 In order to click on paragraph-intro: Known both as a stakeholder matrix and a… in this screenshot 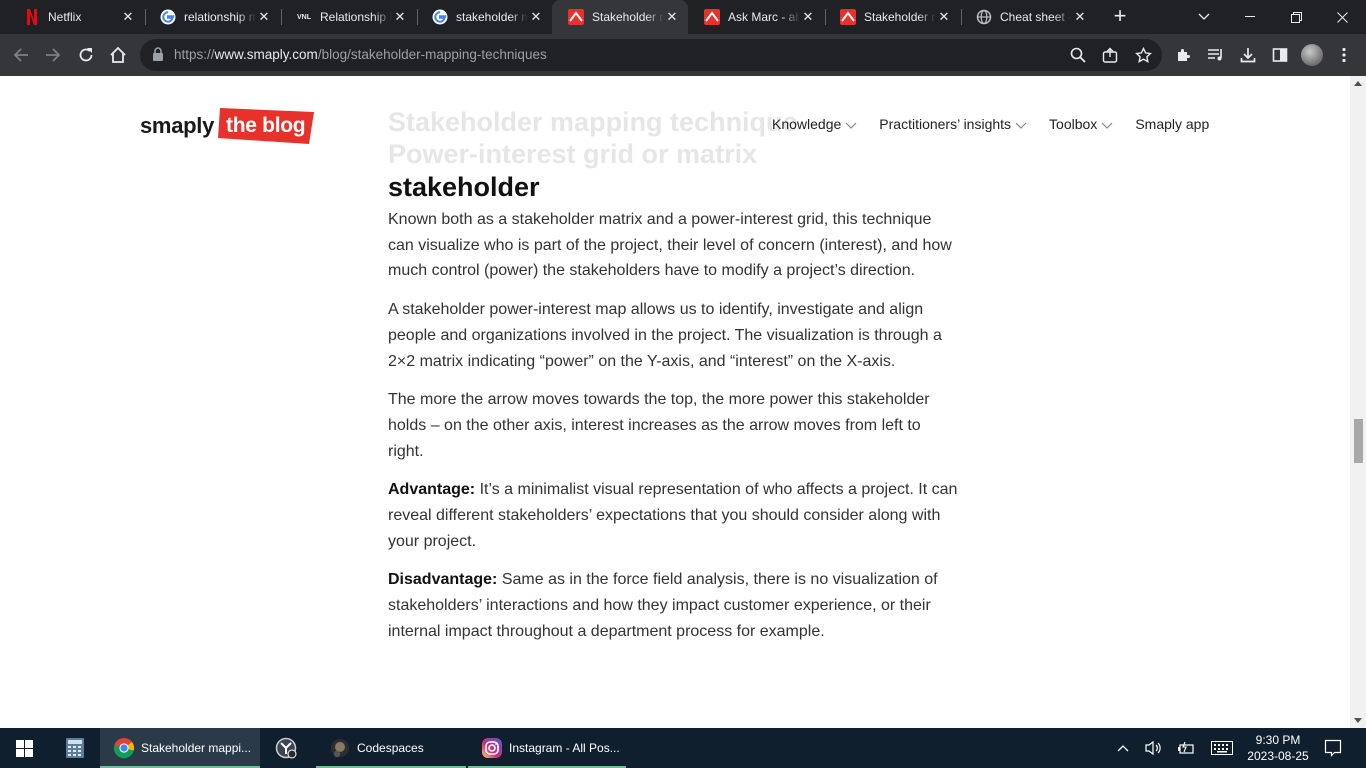, I will do `click(670, 245)`.